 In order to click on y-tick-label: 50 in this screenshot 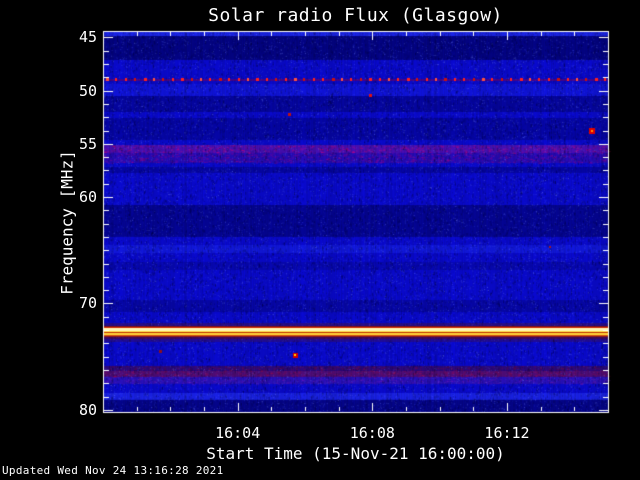, I will do `click(87, 90)`.